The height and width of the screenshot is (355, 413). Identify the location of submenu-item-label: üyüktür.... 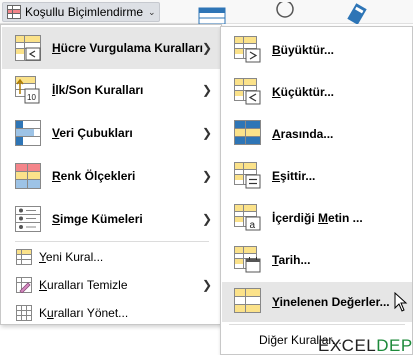
(307, 50).